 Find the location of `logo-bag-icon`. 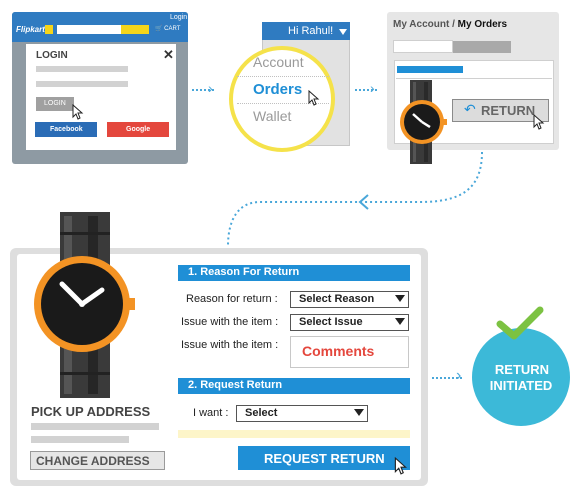

logo-bag-icon is located at coordinates (49, 29).